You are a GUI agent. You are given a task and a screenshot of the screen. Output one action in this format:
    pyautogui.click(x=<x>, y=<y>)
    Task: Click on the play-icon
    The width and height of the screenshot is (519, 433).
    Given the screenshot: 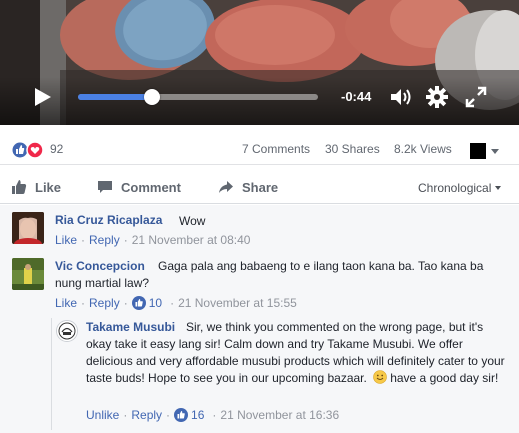 What is the action you would take?
    pyautogui.click(x=42, y=97)
    